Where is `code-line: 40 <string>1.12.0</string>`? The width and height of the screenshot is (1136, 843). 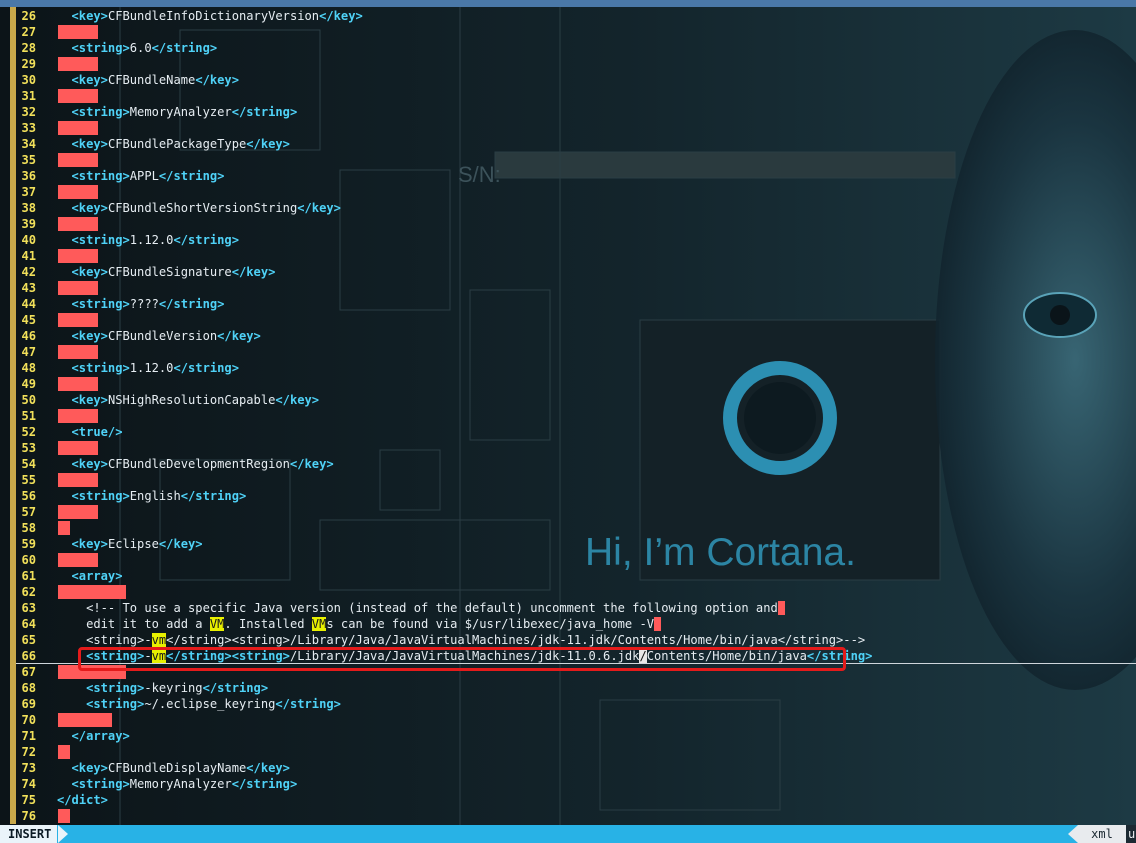
code-line: 40 <string>1.12.0</string> is located at coordinates (568, 240).